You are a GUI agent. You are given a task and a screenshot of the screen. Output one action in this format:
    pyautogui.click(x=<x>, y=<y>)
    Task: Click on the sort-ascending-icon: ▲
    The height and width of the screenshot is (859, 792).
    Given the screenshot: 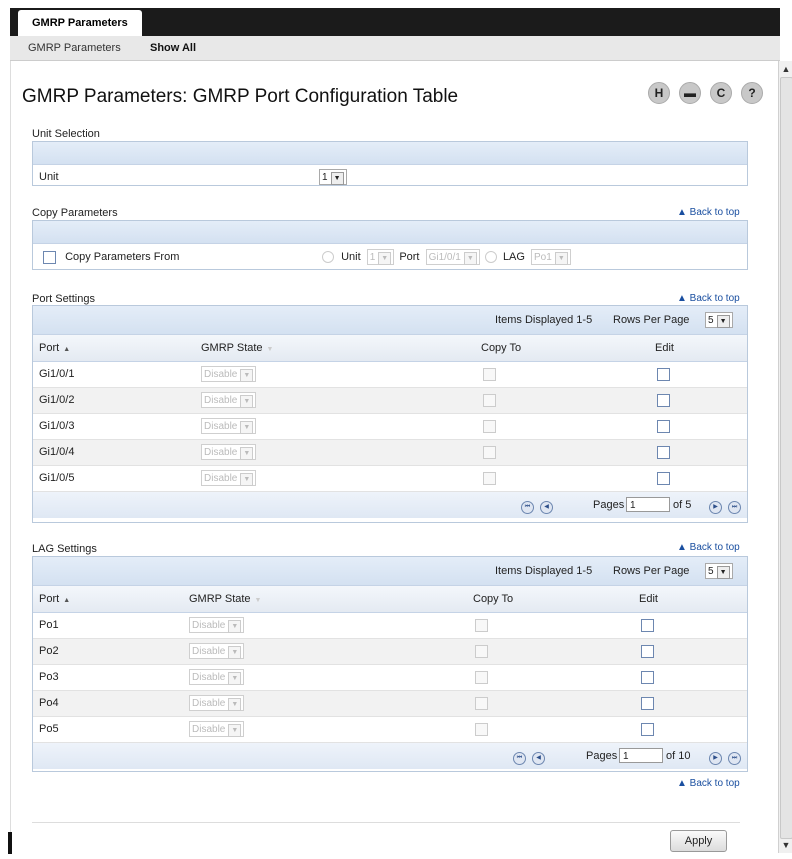 What is the action you would take?
    pyautogui.click(x=67, y=349)
    